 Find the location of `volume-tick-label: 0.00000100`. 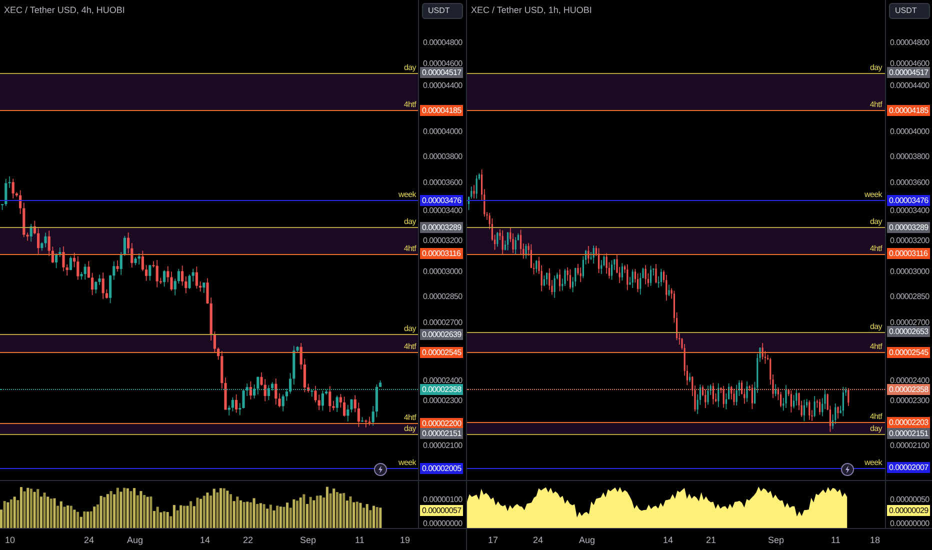

volume-tick-label: 0.00000100 is located at coordinates (442, 500).